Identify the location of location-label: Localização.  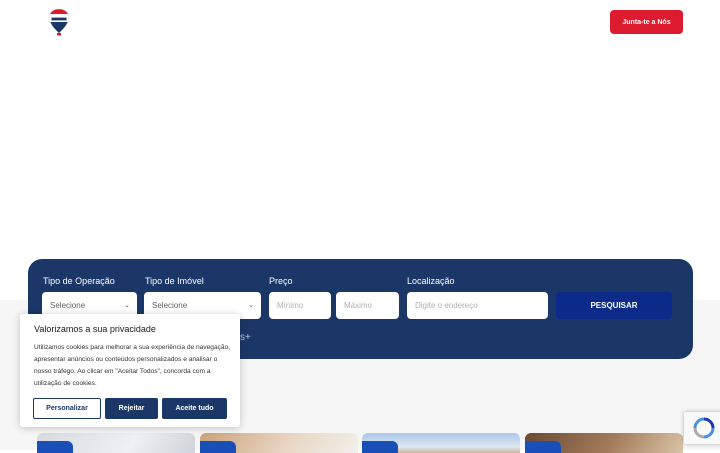
(431, 281).